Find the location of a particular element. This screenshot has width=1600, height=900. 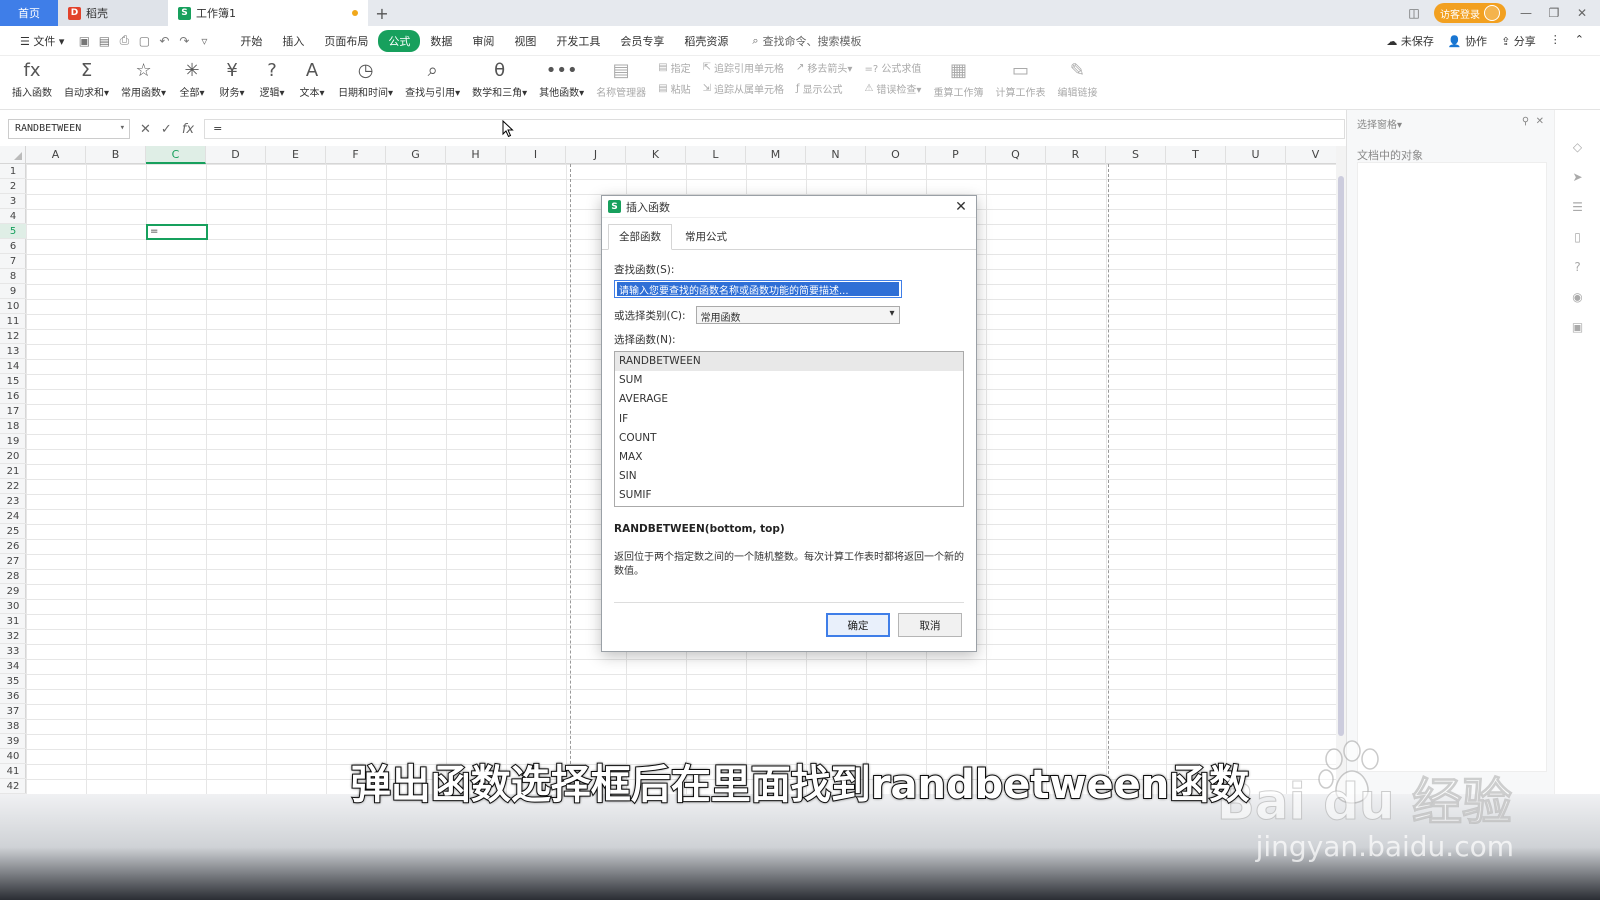

row-header: 37 is located at coordinates (13, 711).